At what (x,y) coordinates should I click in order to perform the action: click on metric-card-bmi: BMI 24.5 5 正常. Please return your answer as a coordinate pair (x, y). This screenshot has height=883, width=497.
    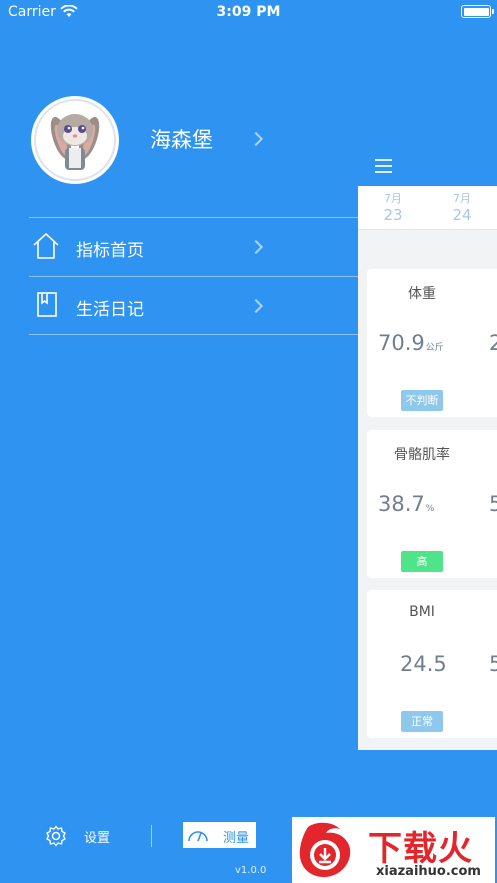
    Looking at the image, I should click on (432, 664).